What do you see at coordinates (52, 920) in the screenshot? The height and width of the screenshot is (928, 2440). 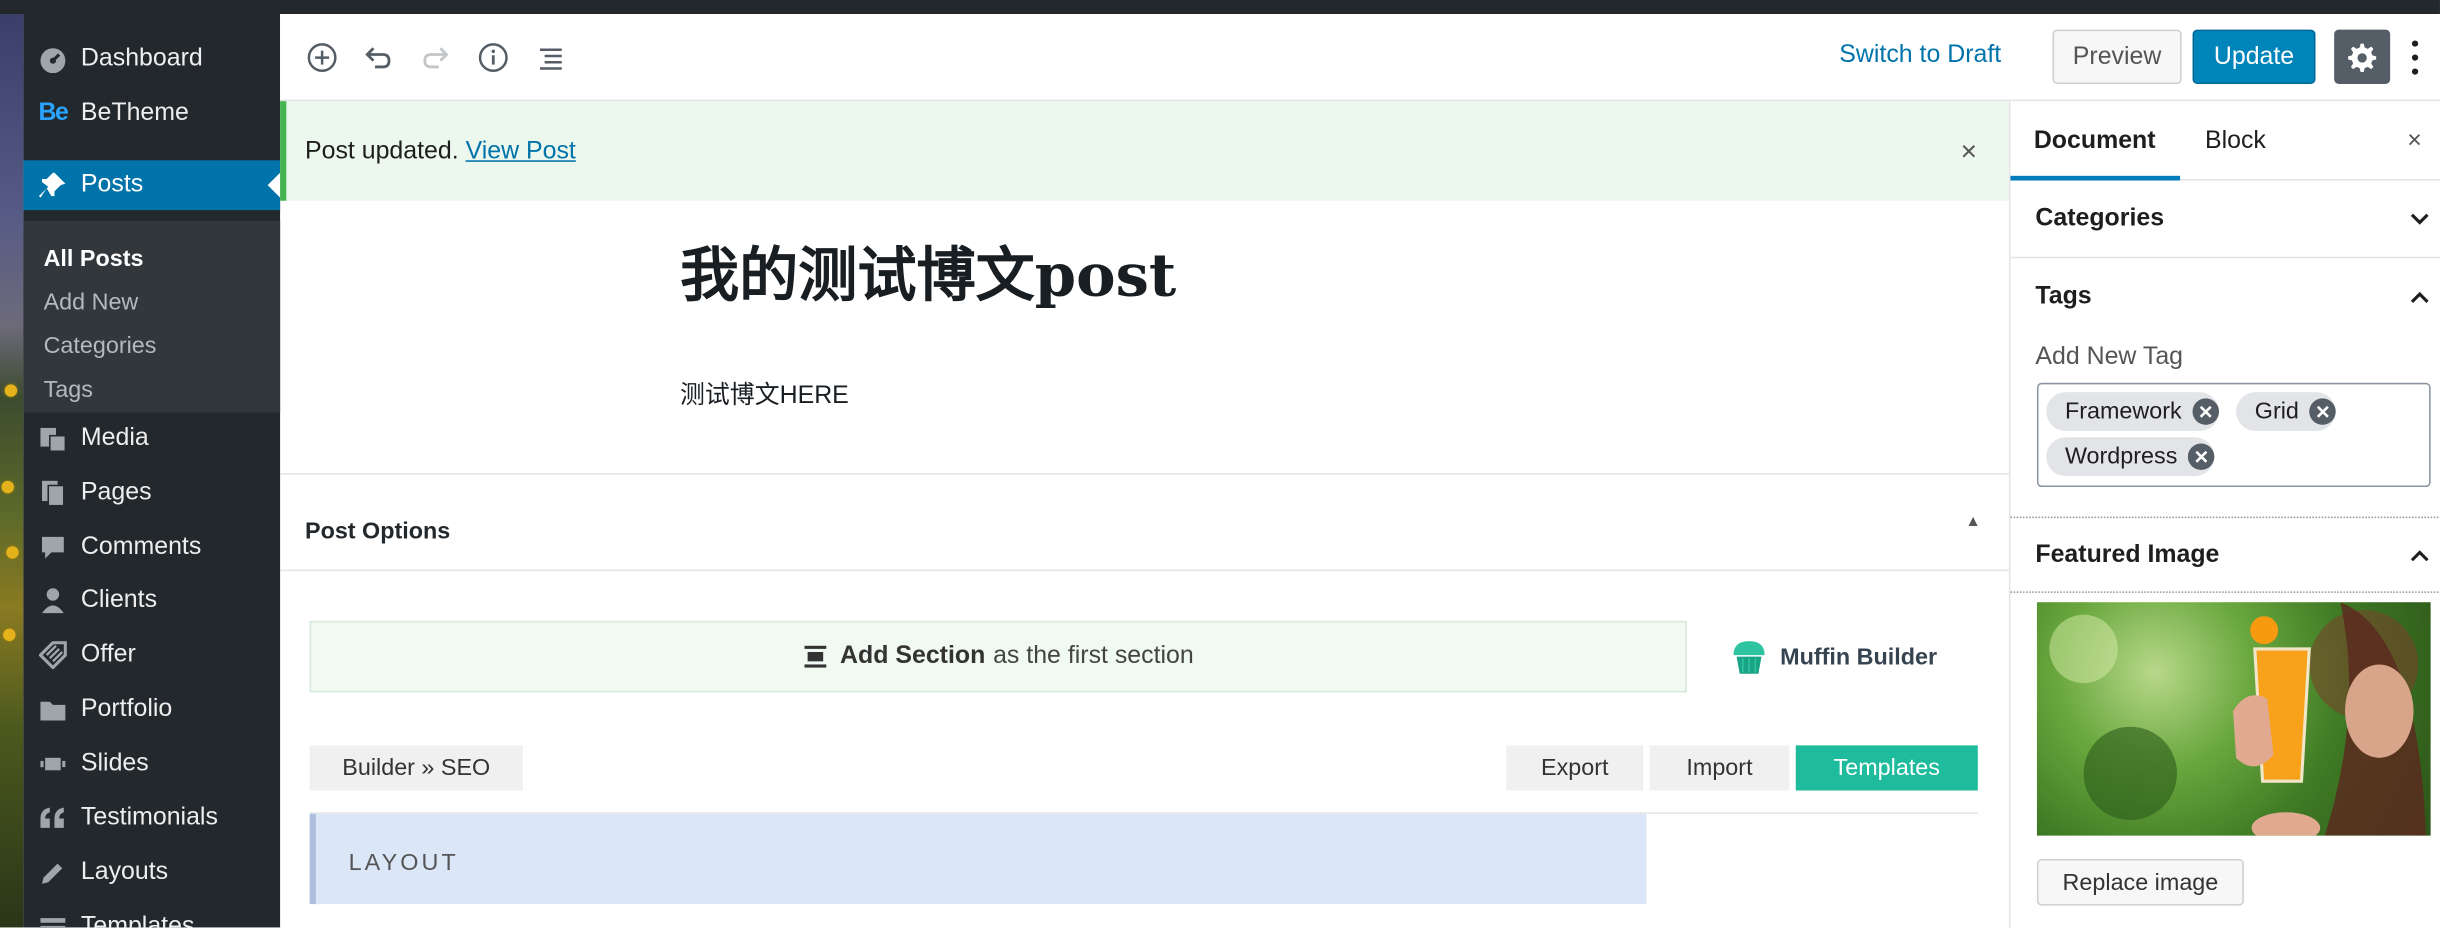 I see `templates-icon` at bounding box center [52, 920].